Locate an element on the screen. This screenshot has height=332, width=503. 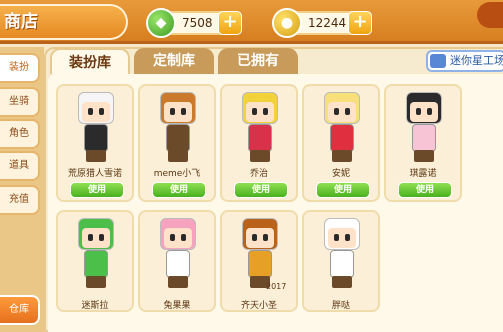
outfit-card: 迷斯拉 is located at coordinates (95, 261).